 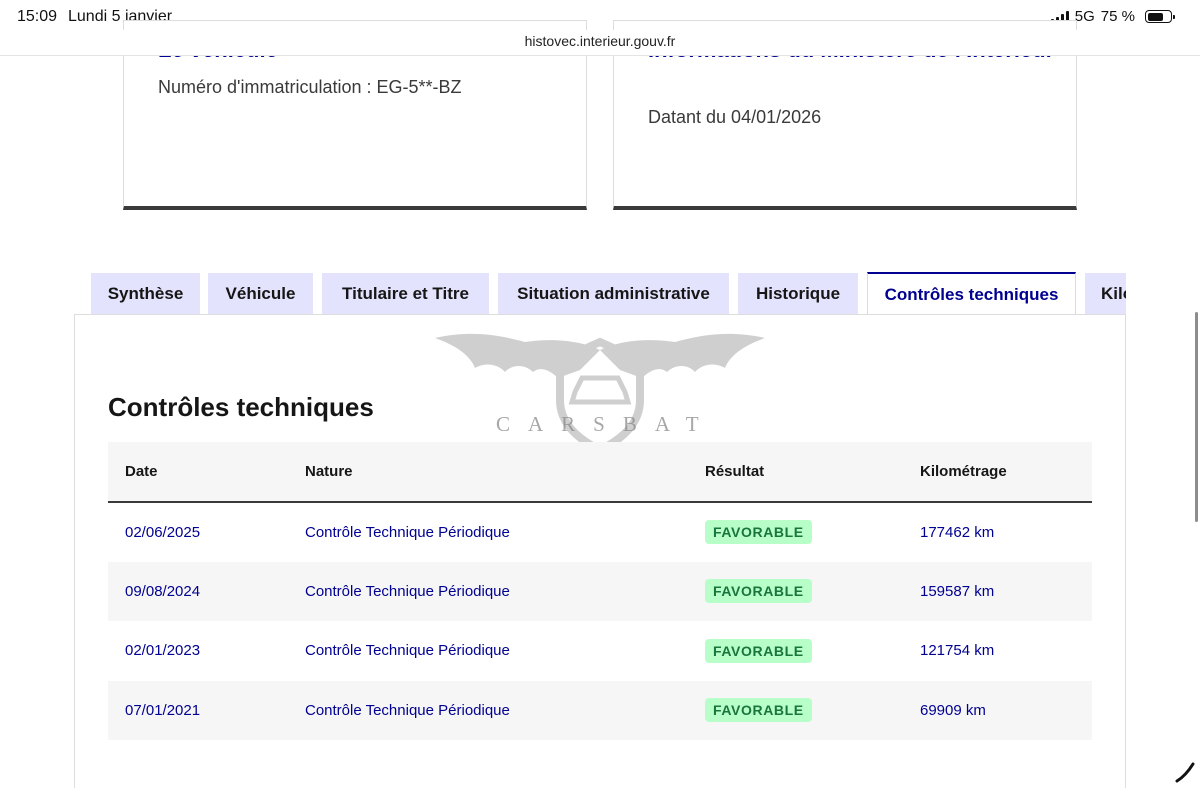 What do you see at coordinates (1006, 472) in the screenshot?
I see `column-header-mileage: Kilométrage` at bounding box center [1006, 472].